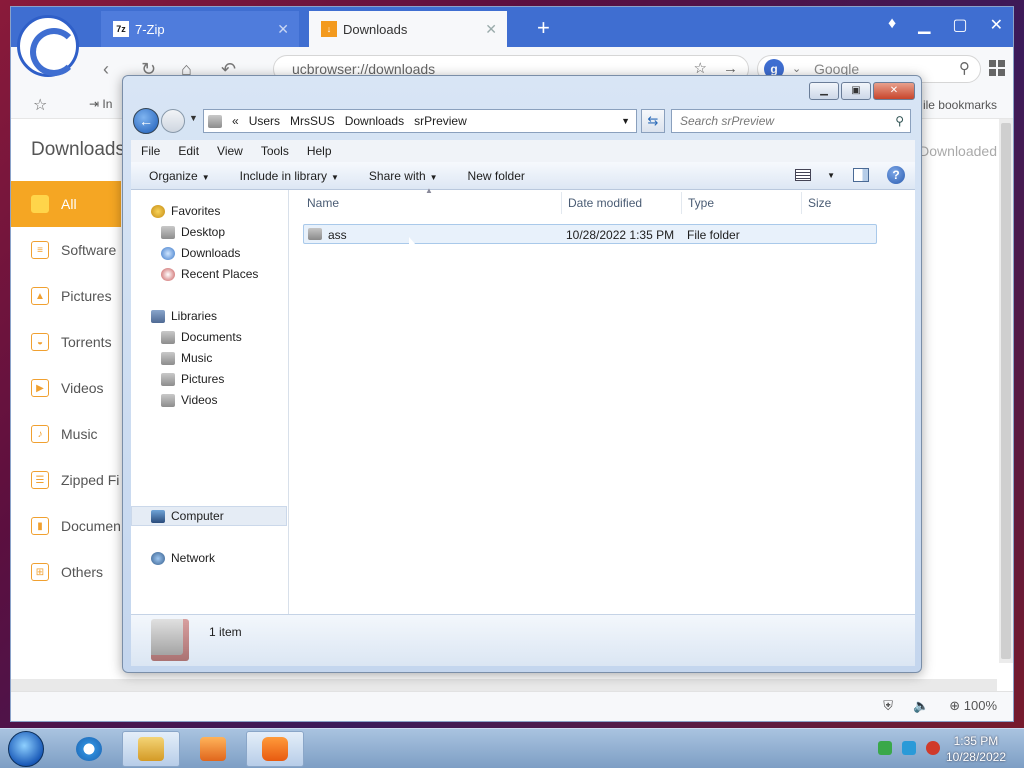  Describe the element at coordinates (66, 342) in the screenshot. I see `sidebar-item-torrents: ◒ Torrents` at that location.